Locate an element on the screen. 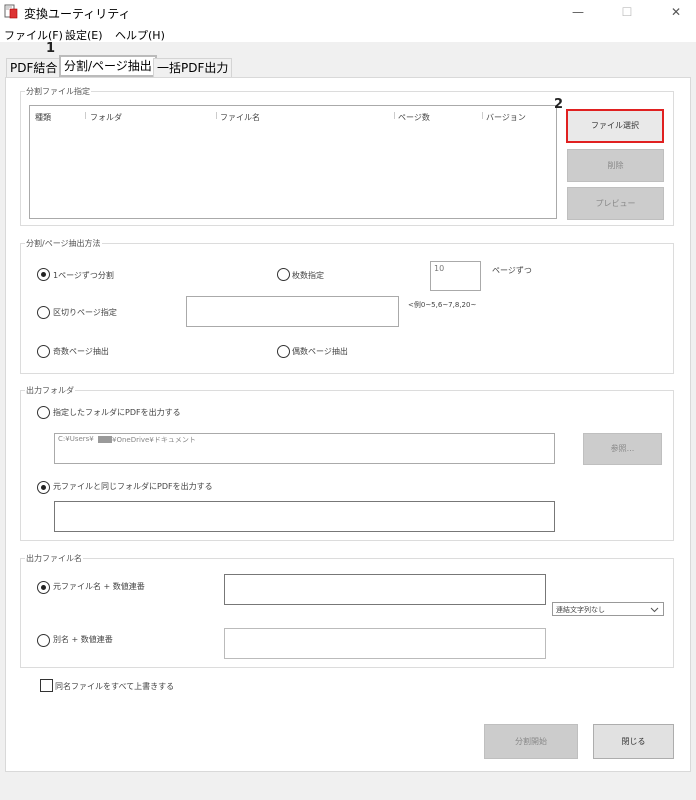 The height and width of the screenshot is (800, 696). title-bar: 変換ユーティリティ — ☐ ✕ is located at coordinates (348, 12).